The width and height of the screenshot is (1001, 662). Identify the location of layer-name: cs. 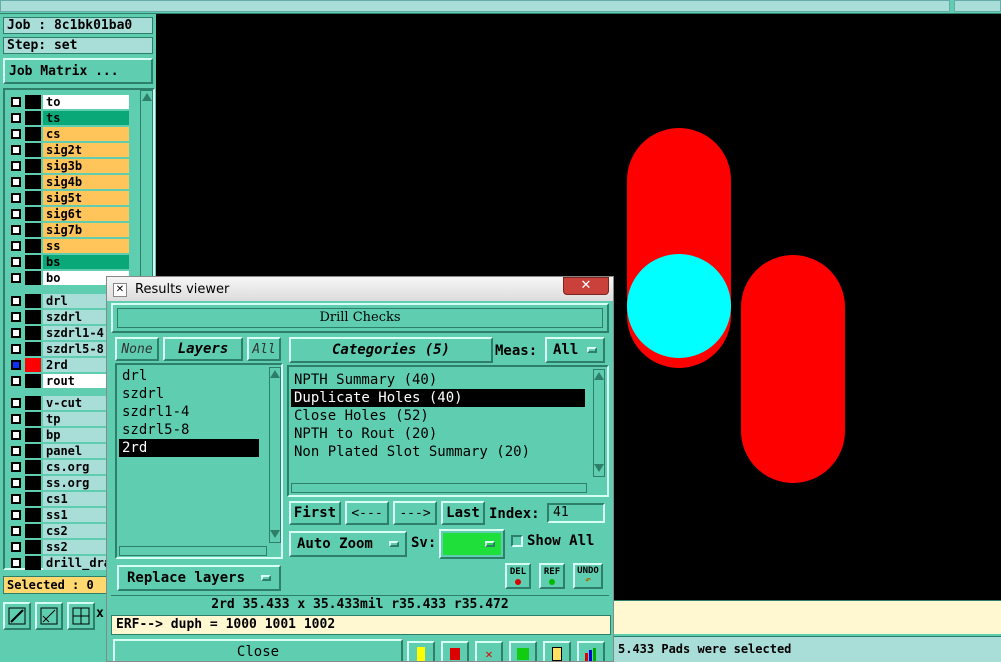
(86, 134).